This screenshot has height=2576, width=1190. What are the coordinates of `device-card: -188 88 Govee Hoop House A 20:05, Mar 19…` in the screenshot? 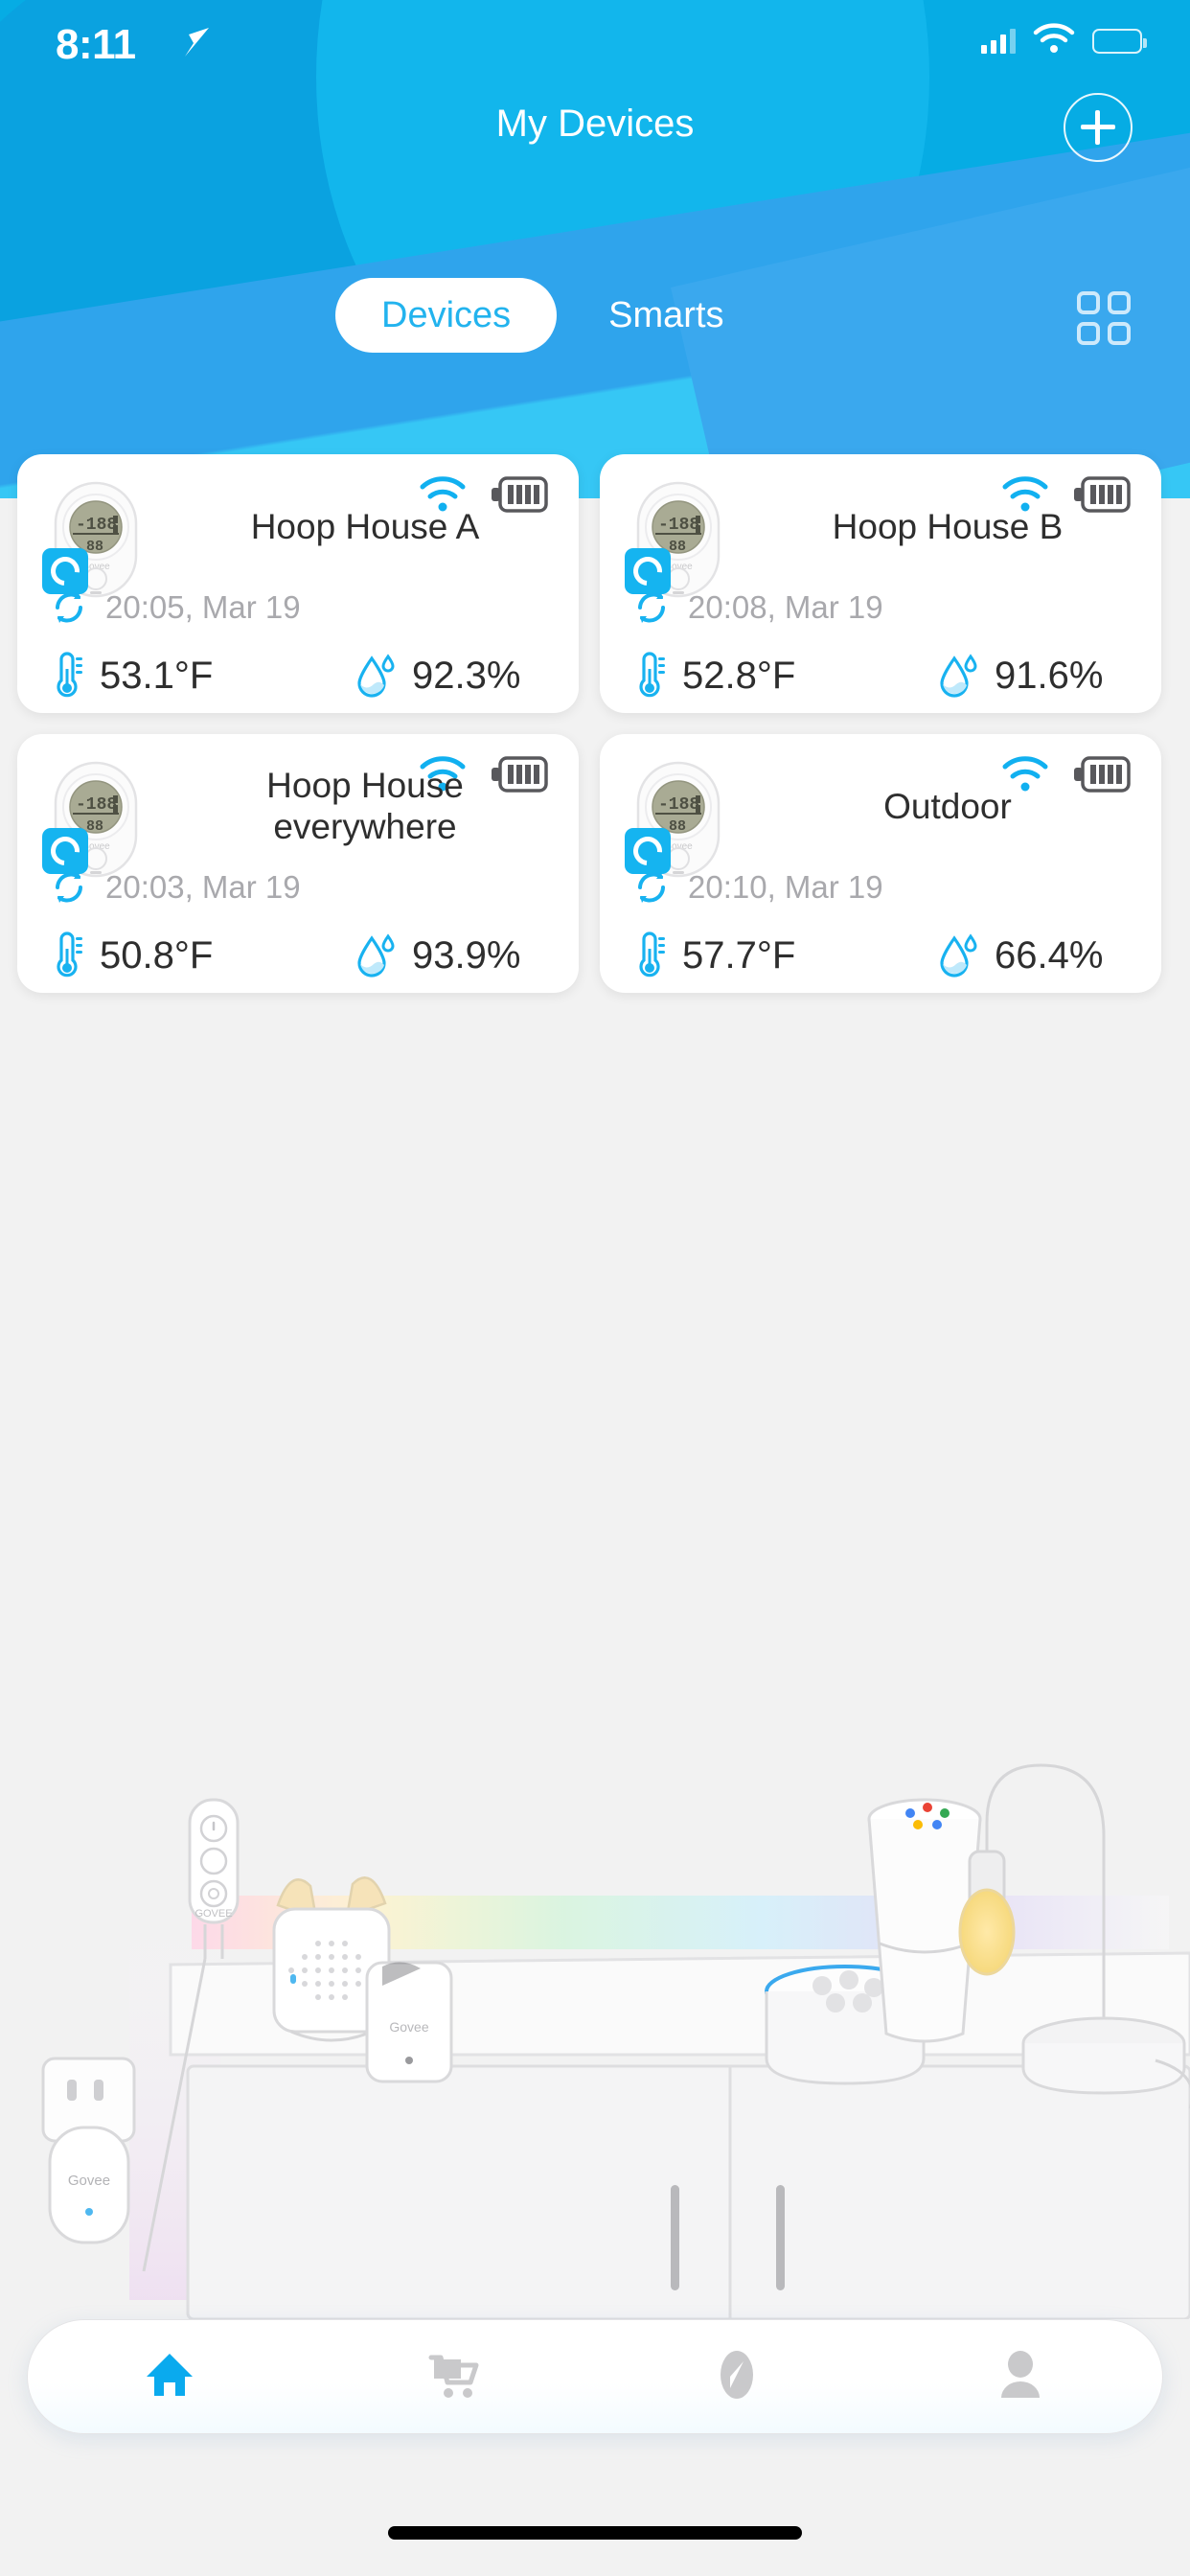 It's located at (298, 583).